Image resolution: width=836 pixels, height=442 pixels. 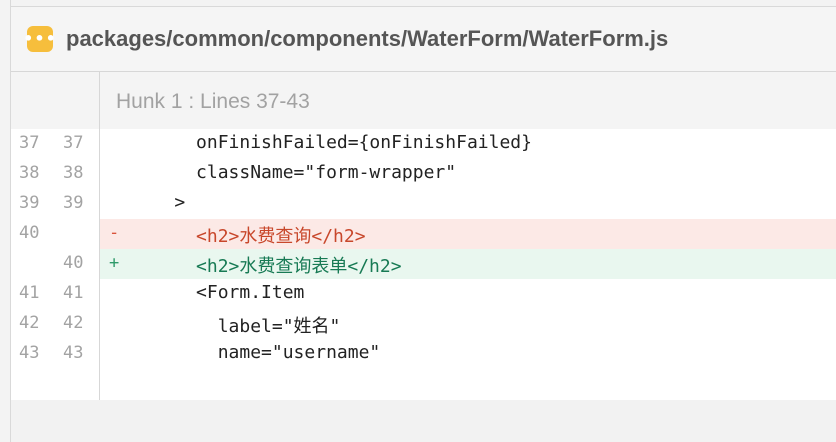 What do you see at coordinates (73, 173) in the screenshot?
I see `new-line-number: 38` at bounding box center [73, 173].